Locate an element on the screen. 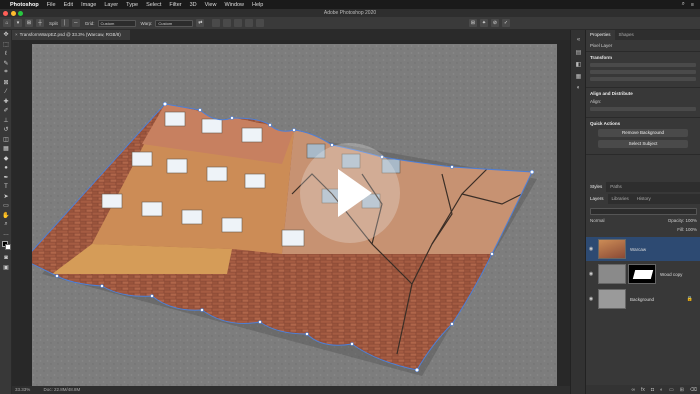 Image resolution: width=700 pixels, height=394 pixels. home-icon: ⌂ is located at coordinates (7, 23).